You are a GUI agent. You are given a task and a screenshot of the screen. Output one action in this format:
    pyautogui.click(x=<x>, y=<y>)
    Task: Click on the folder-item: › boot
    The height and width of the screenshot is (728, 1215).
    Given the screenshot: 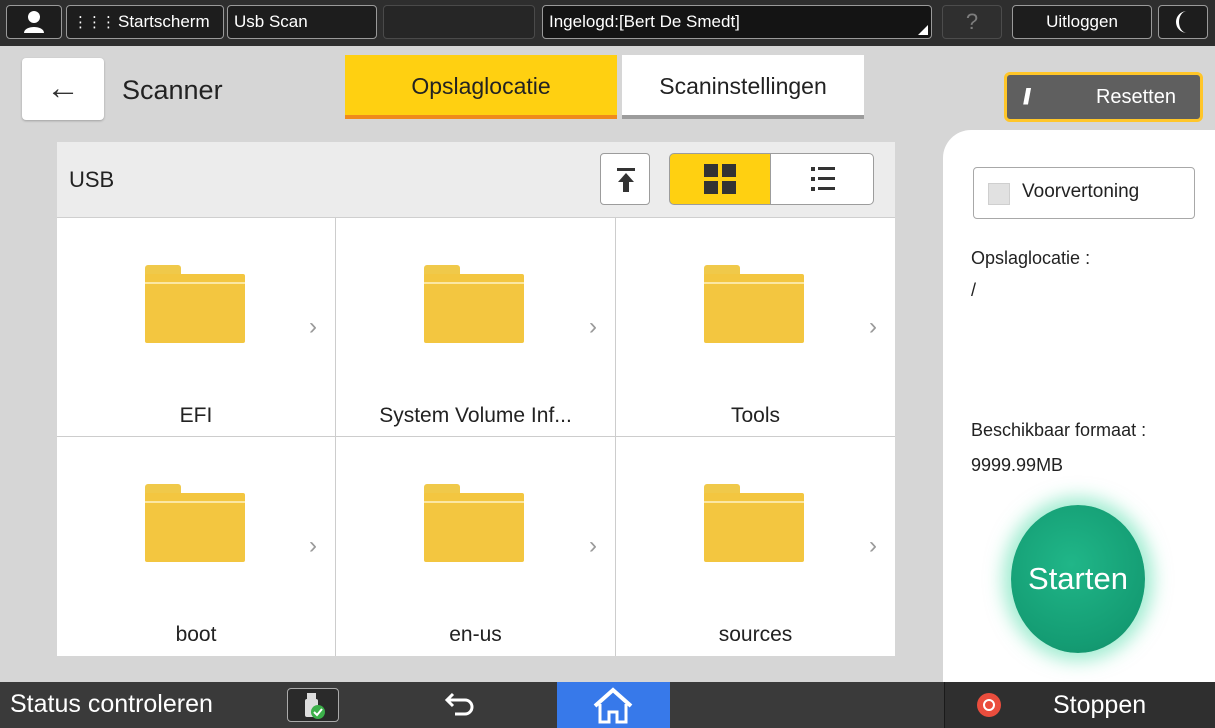 What is the action you would take?
    pyautogui.click(x=196, y=546)
    